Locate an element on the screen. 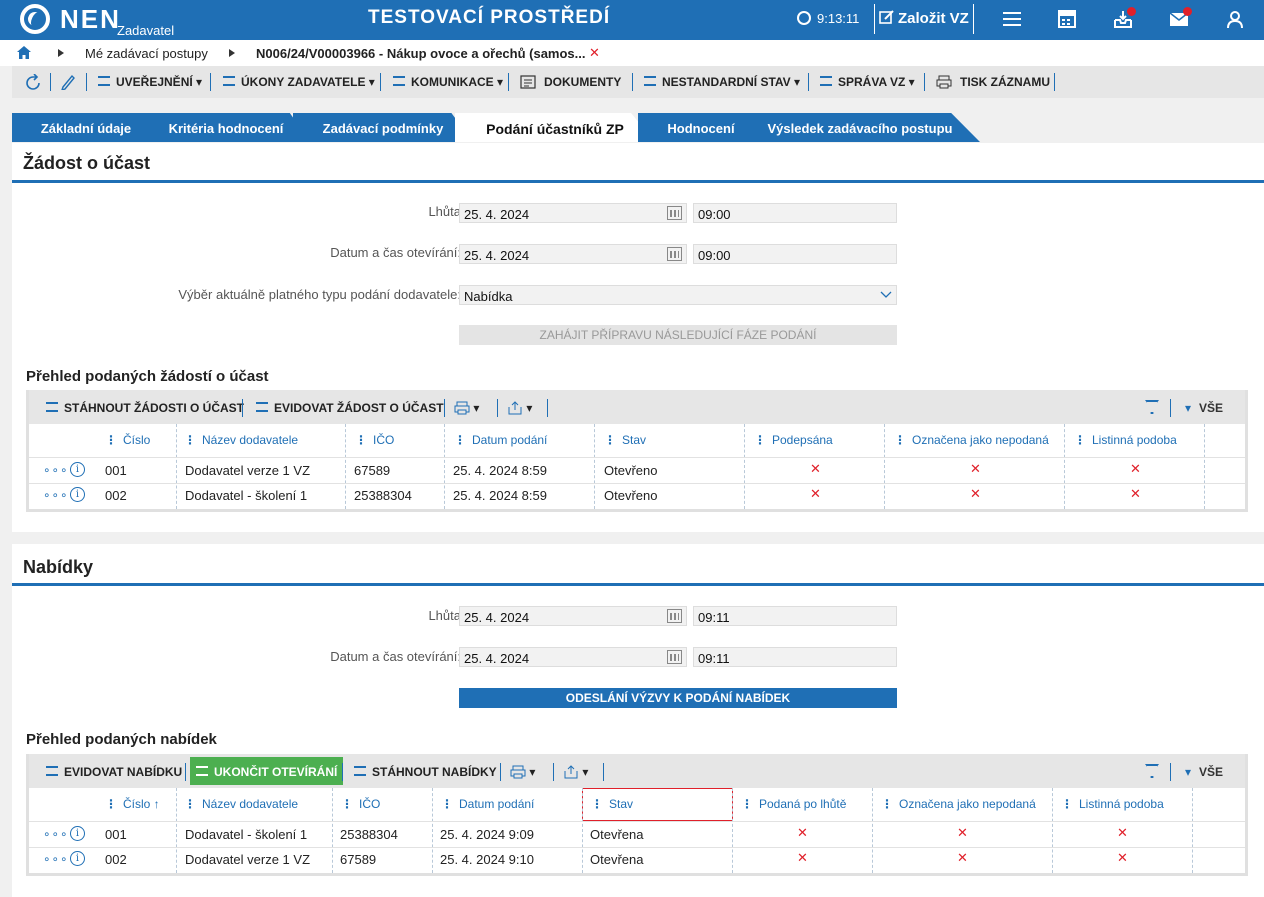 Image resolution: width=1264 pixels, height=897 pixels. zadost-lhuta-date: 25. 4. 2024 is located at coordinates (573, 213).